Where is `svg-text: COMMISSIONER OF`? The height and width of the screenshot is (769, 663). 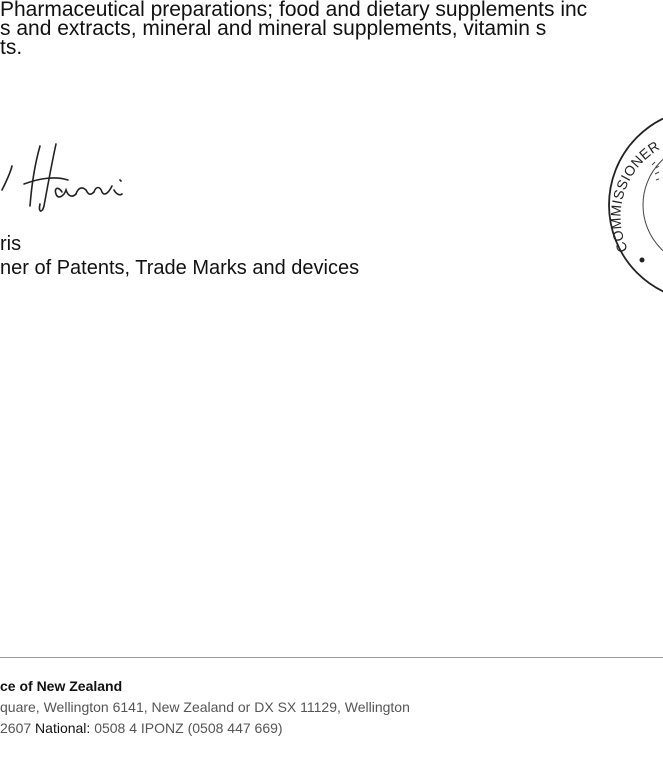 svg-text: COMMISSIONER OF is located at coordinates (635, 190).